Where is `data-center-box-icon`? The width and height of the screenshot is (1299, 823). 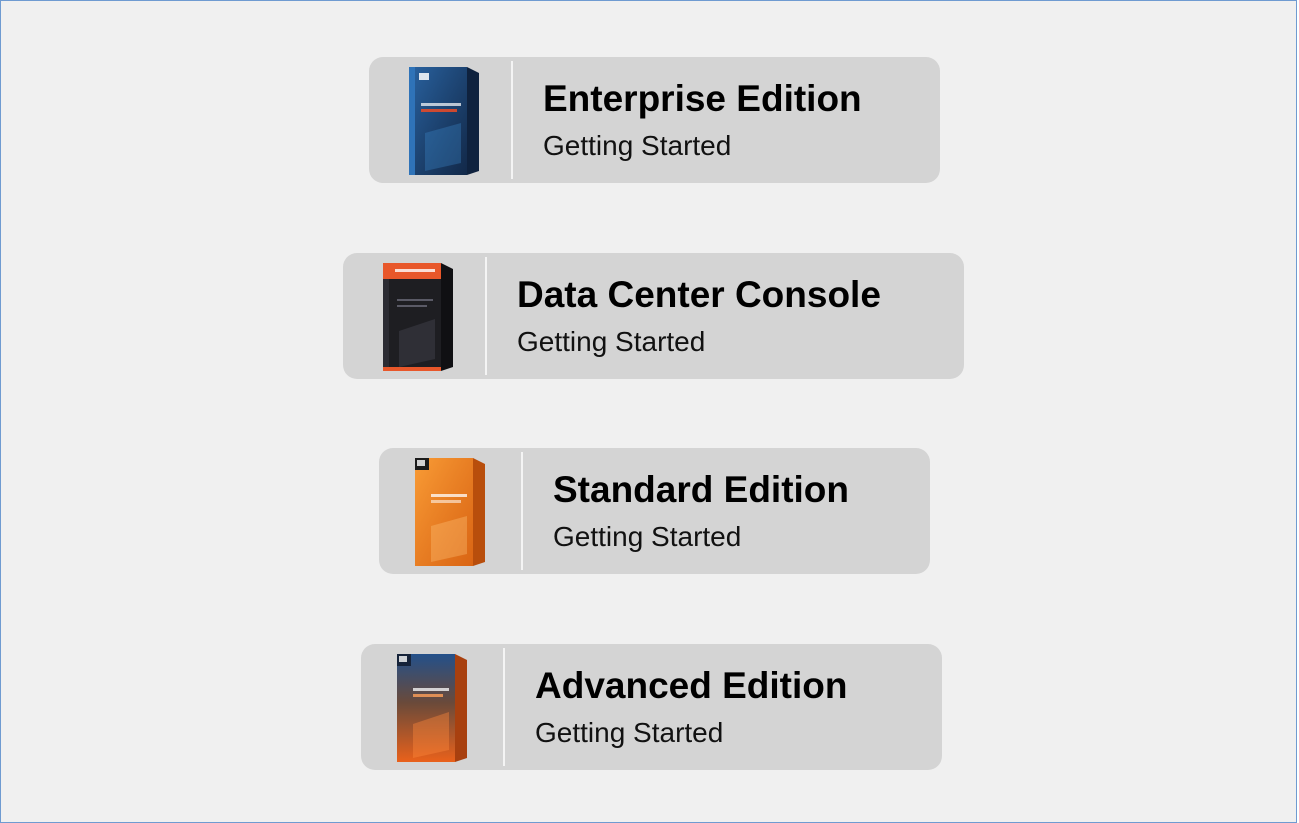
data-center-box-icon is located at coordinates (419, 316).